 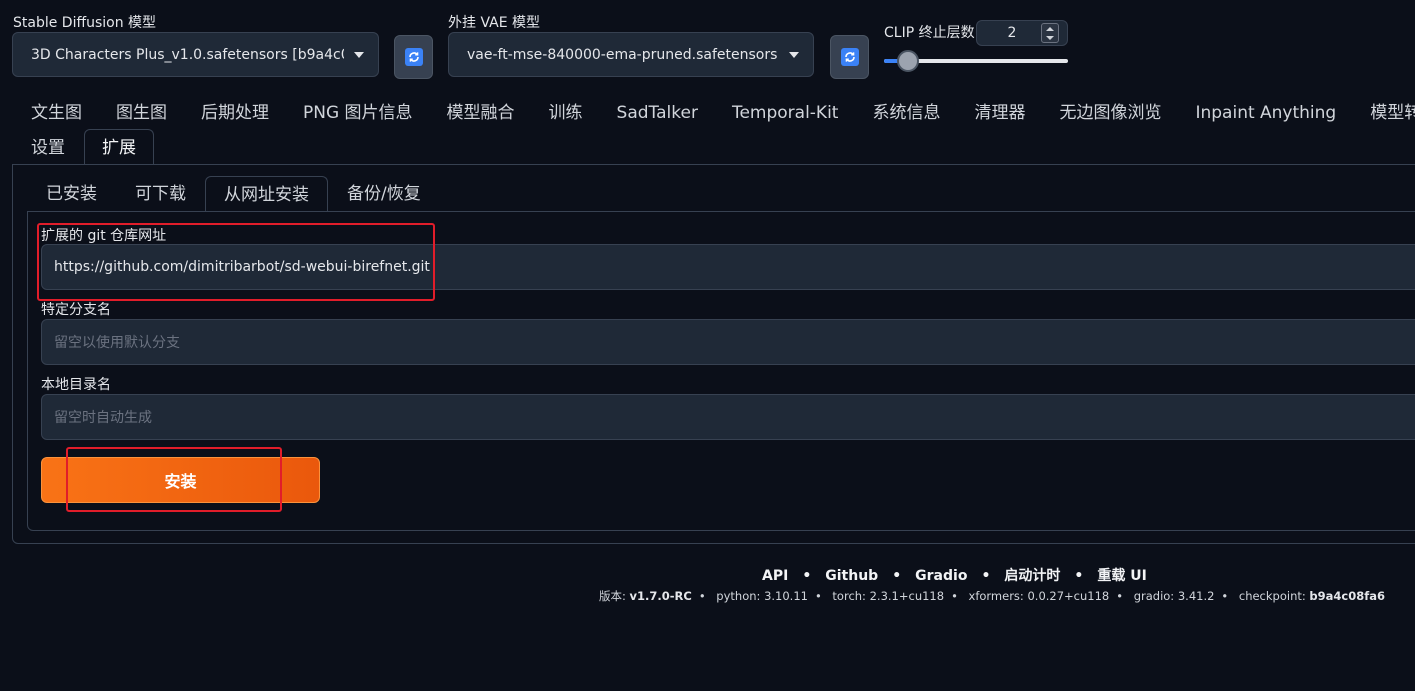 I want to click on subtab-installed: 已安装, so click(x=71, y=194).